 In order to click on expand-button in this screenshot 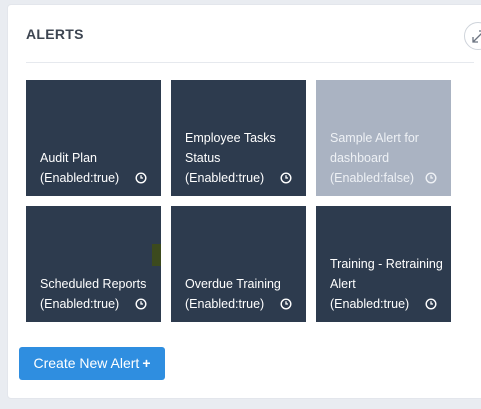, I will do `click(472, 36)`.